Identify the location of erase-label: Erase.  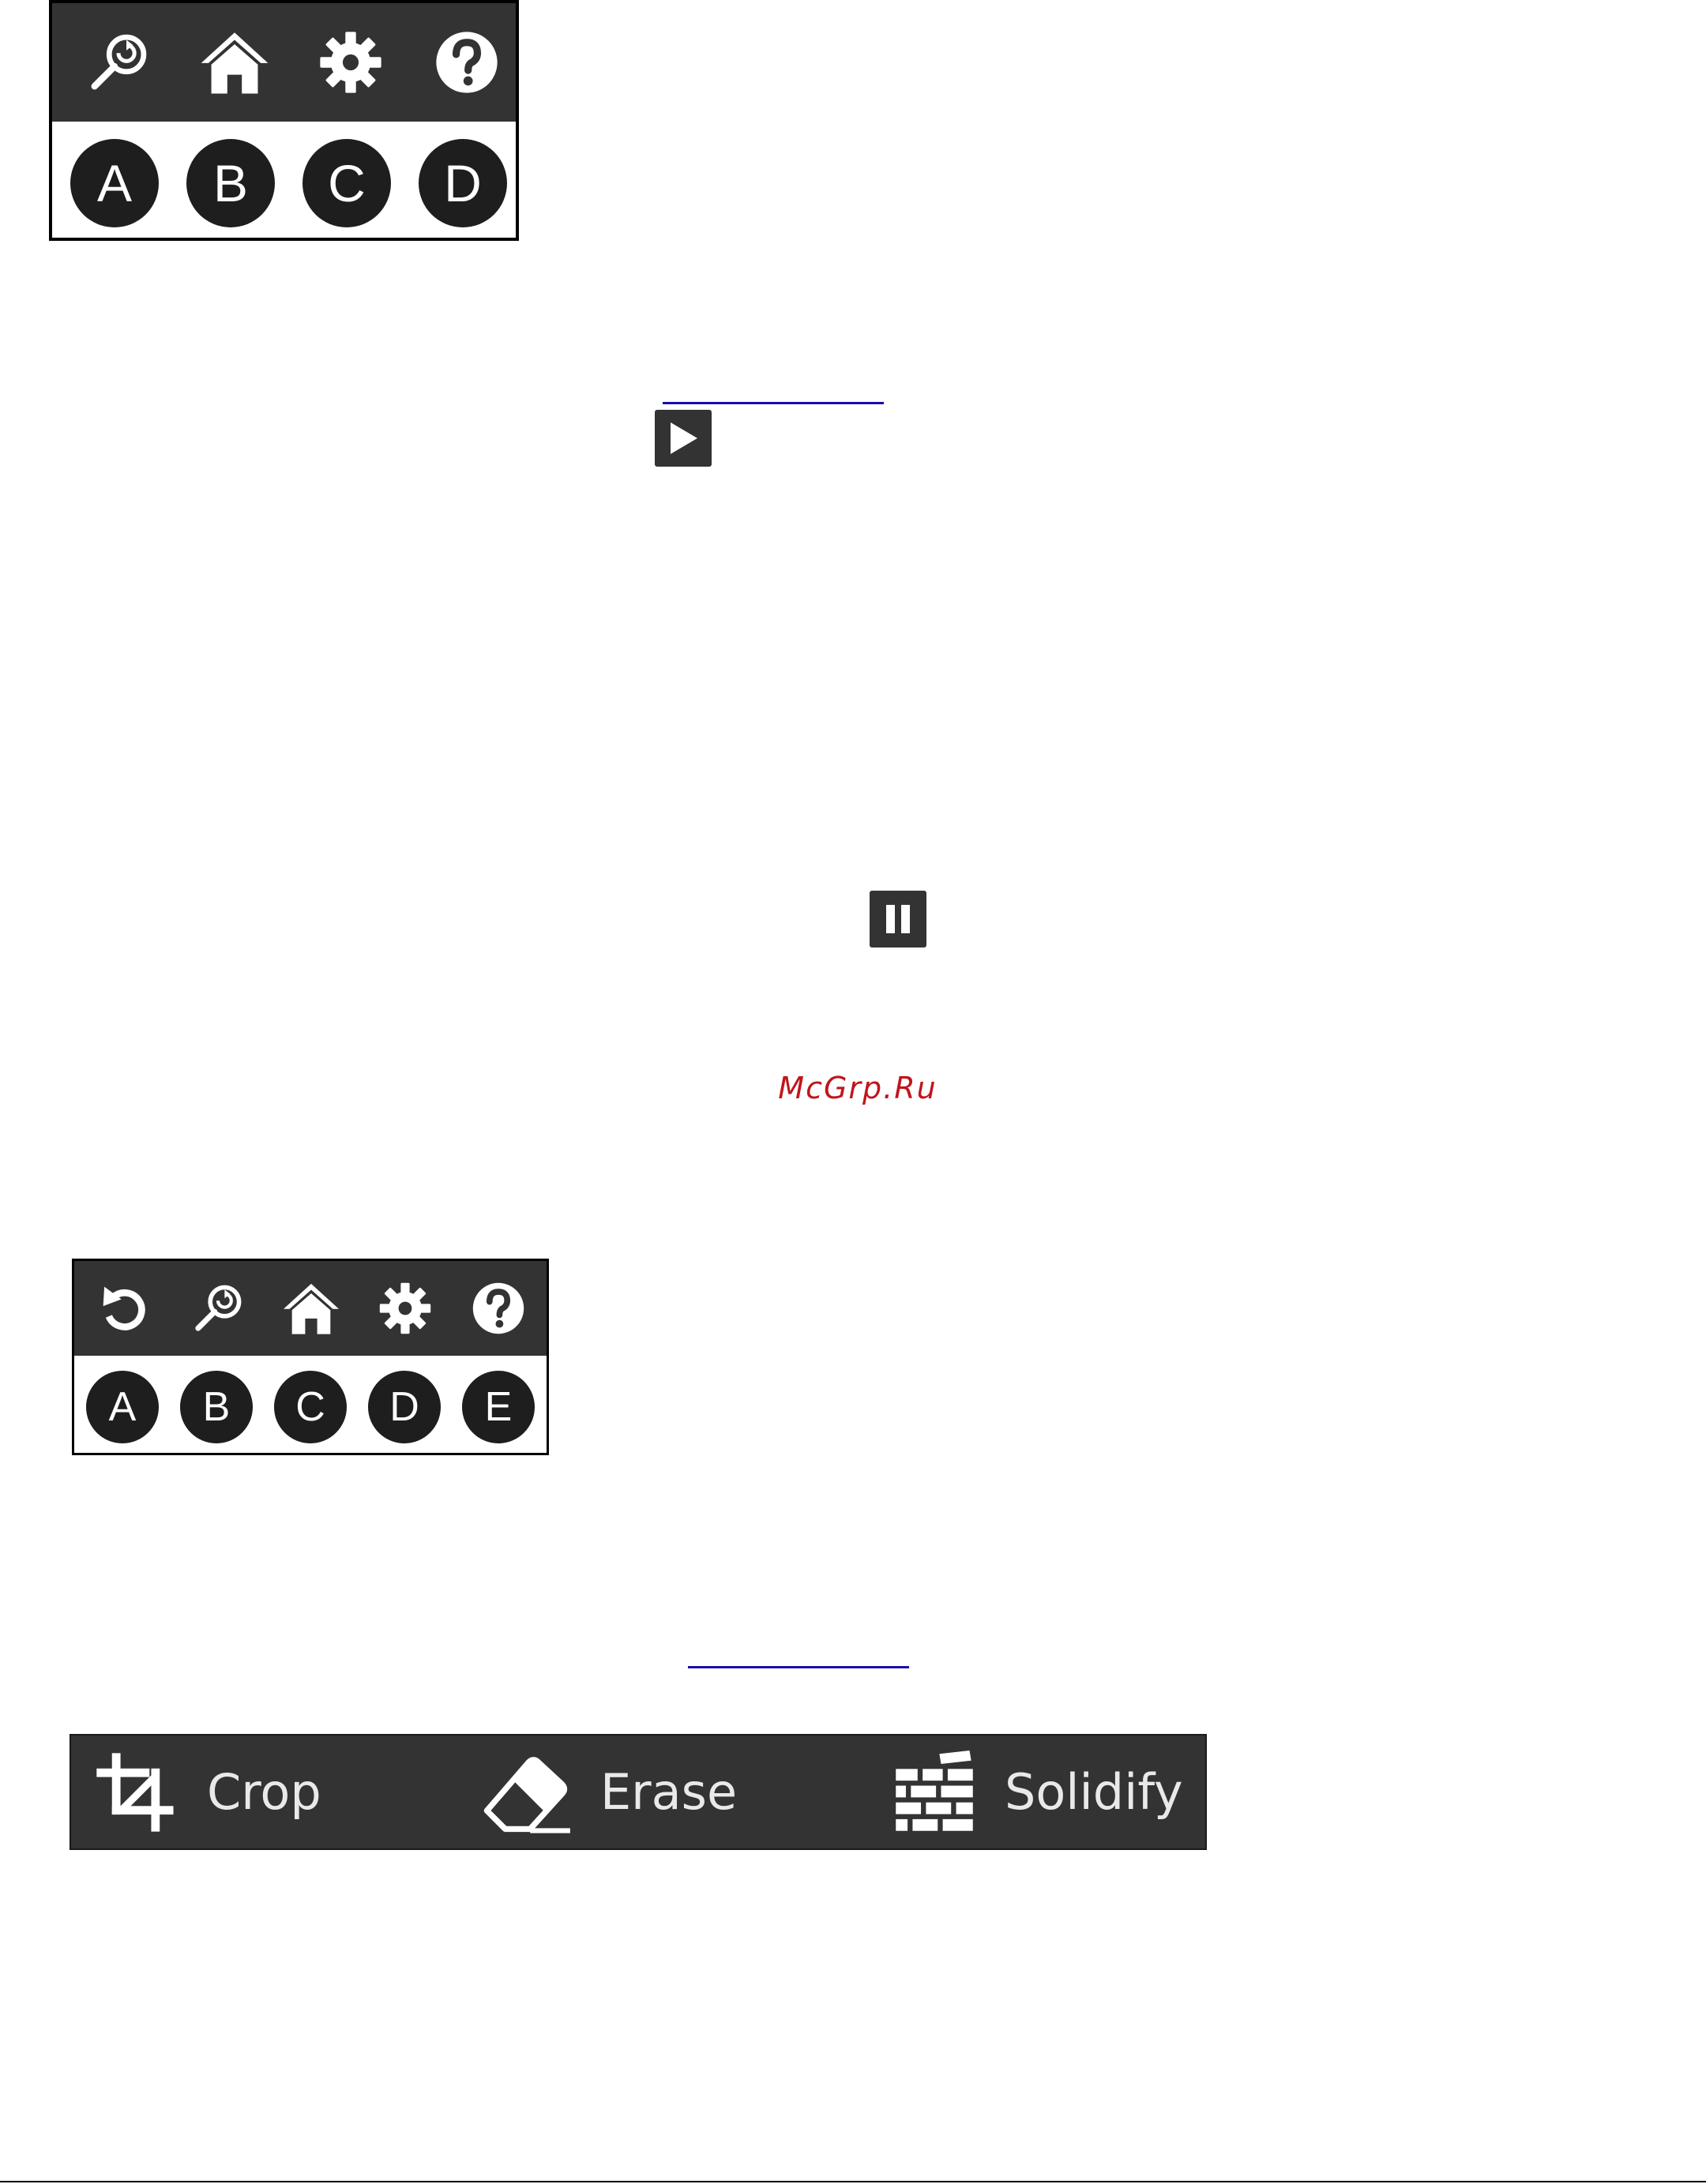
(669, 1792).